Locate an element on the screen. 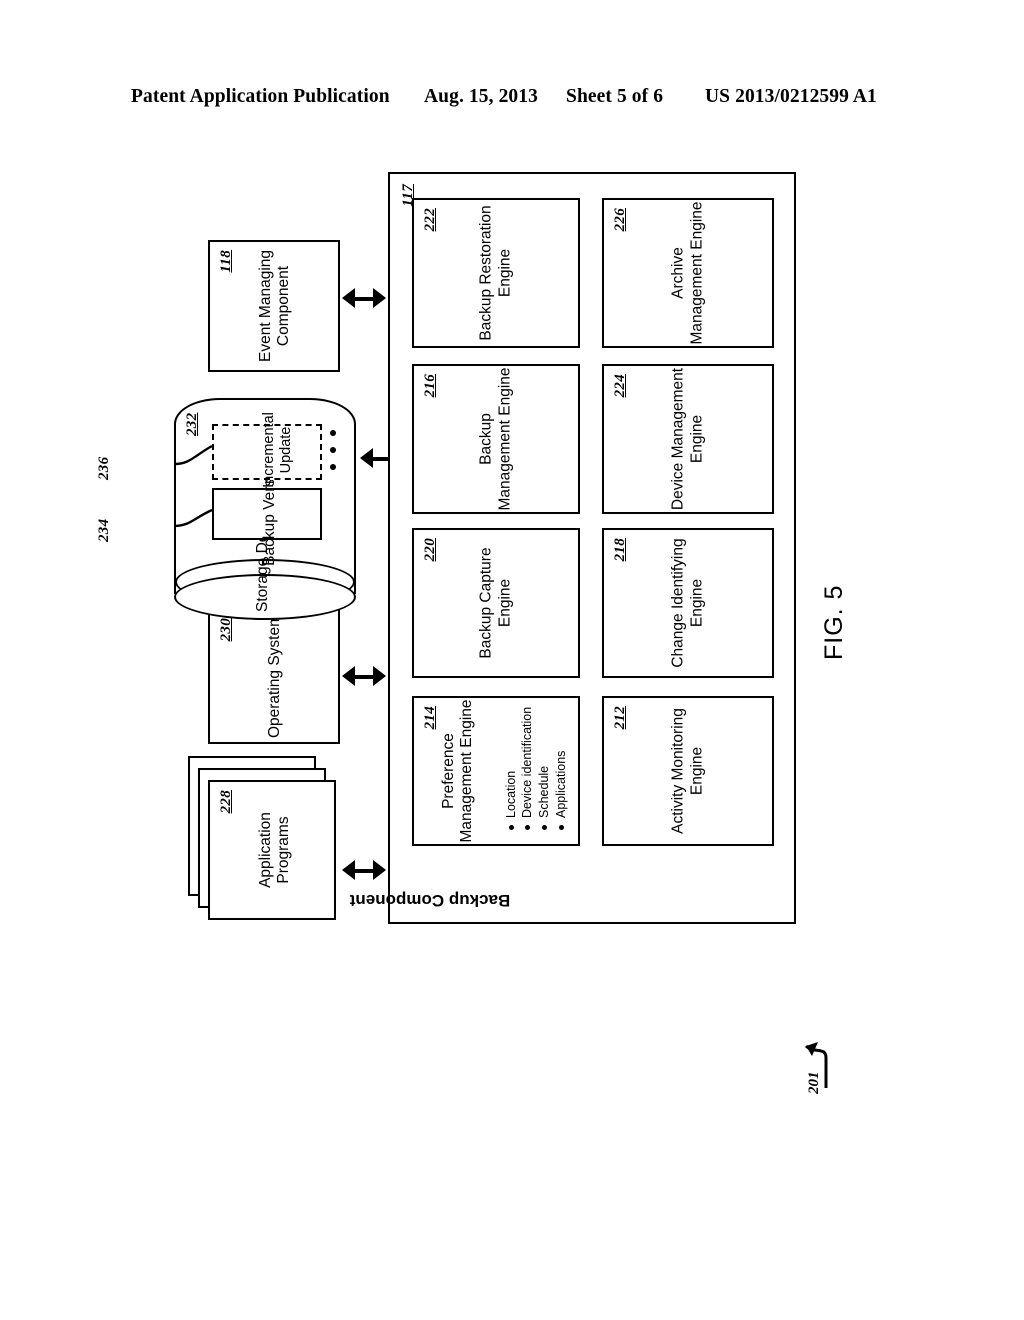  engine-label-backup-capture: Backup Capture Engine is located at coordinates (495, 603).